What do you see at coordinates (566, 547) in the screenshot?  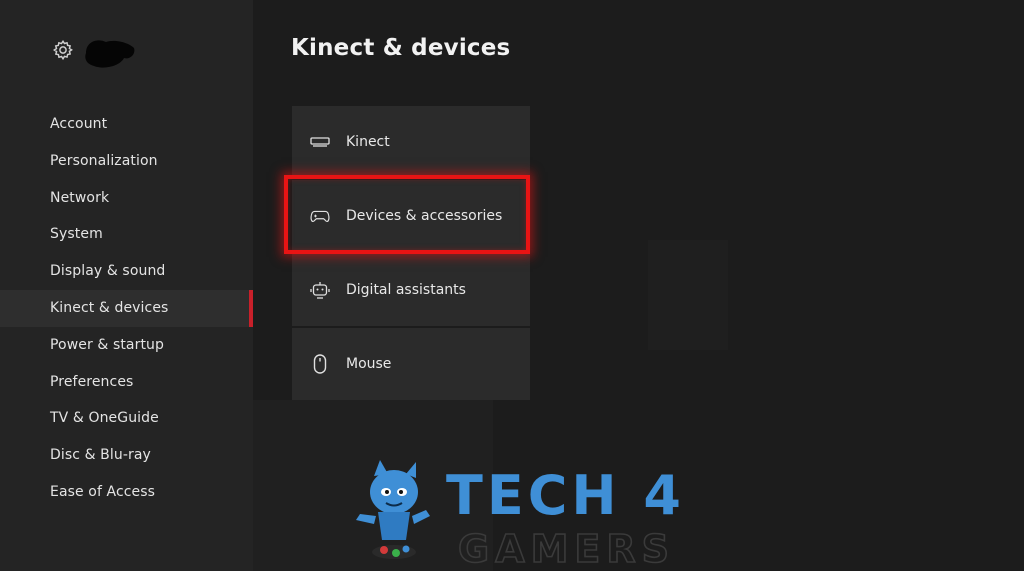 I see `watermark-line2: GAMERS` at bounding box center [566, 547].